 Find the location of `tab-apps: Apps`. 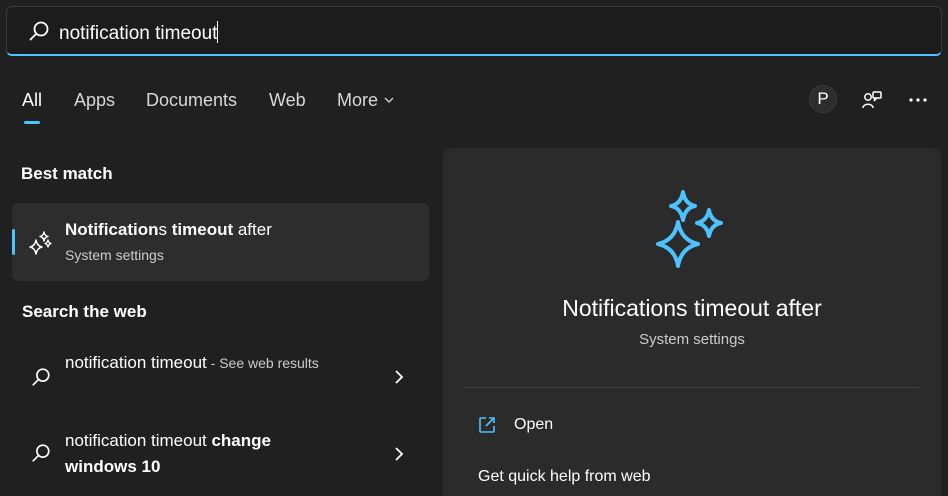

tab-apps: Apps is located at coordinates (94, 100).